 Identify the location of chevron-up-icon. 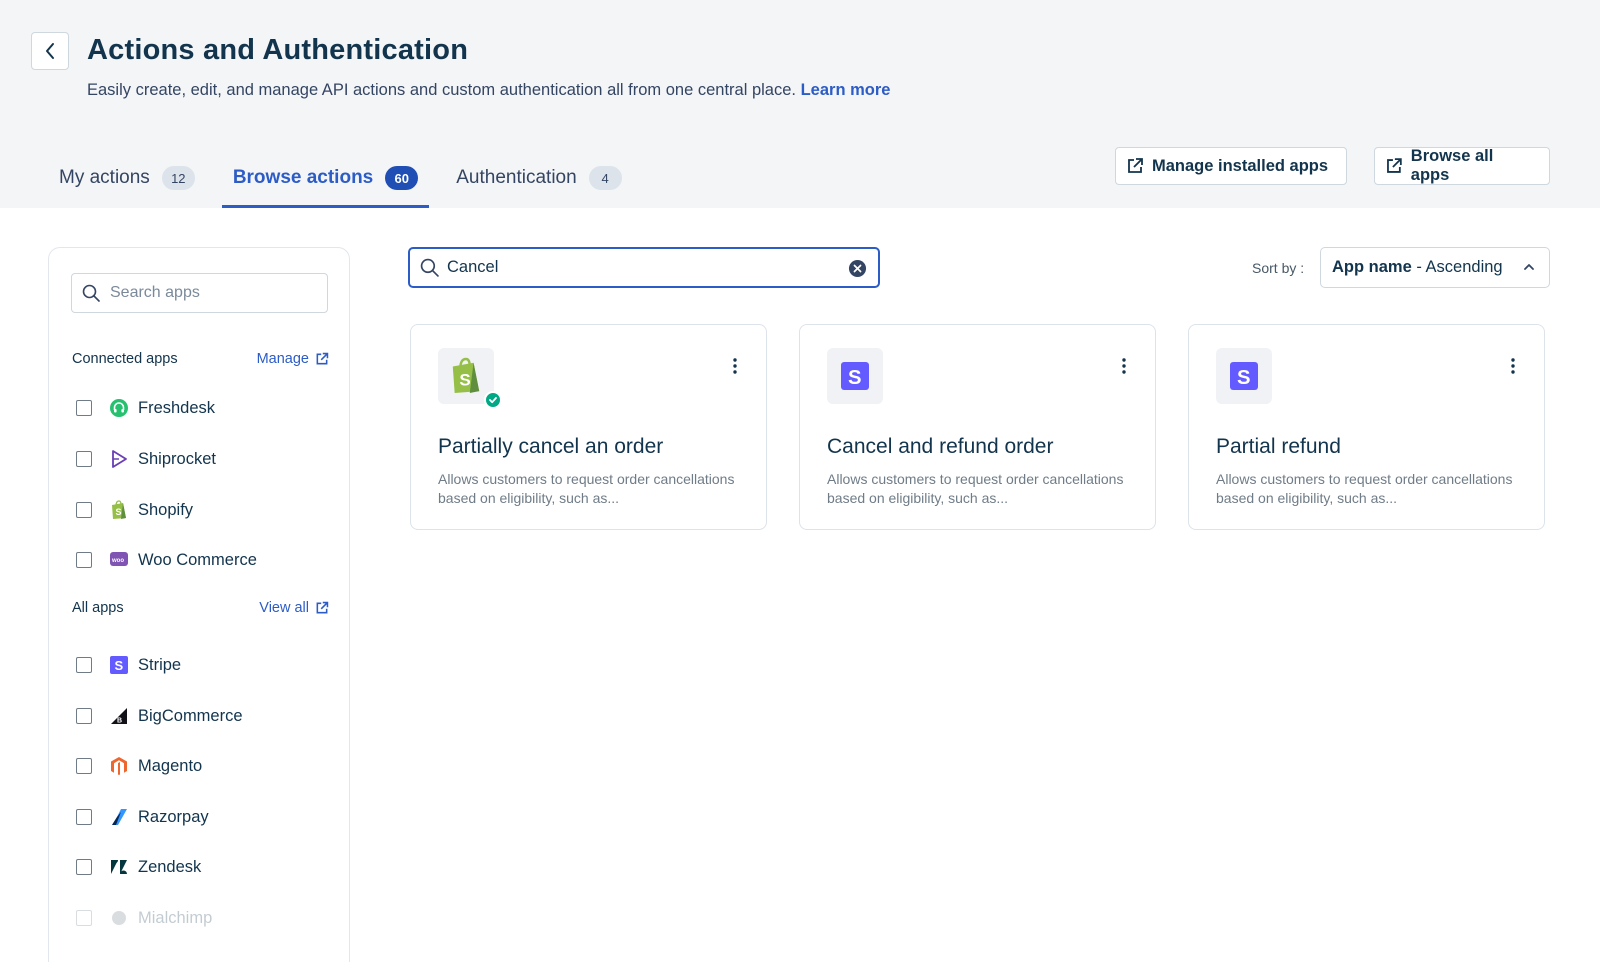
(1529, 267).